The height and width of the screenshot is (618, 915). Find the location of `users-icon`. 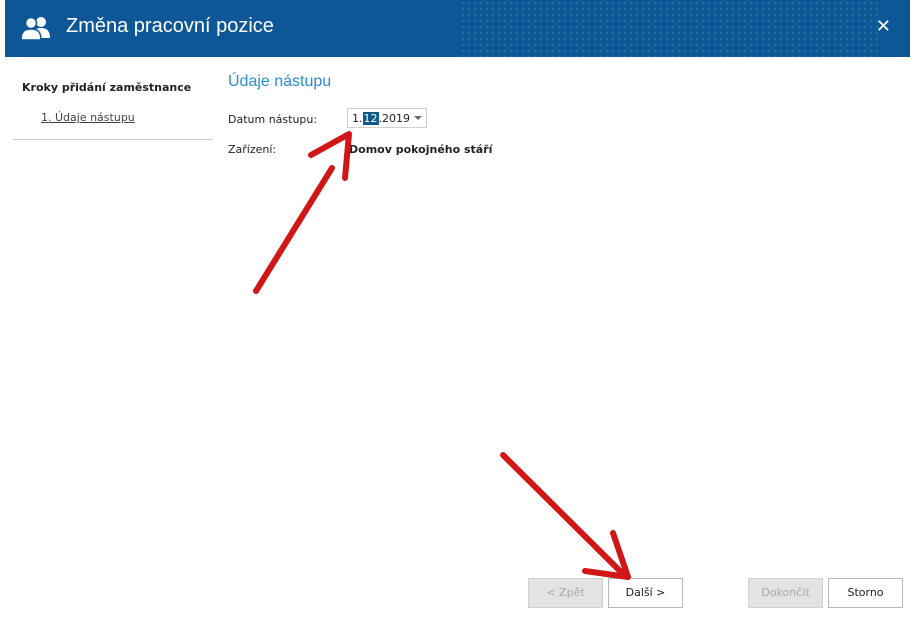

users-icon is located at coordinates (35, 28).